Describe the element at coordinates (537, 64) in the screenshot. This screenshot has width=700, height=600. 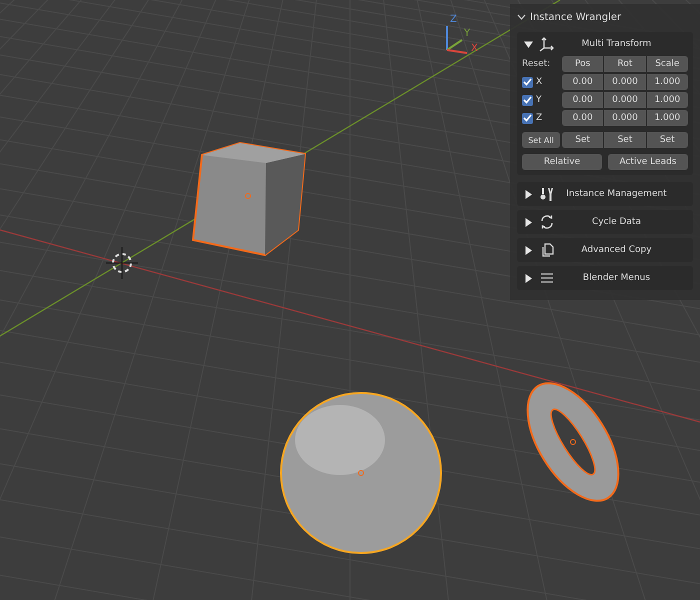
I see `reset-label: Reset:` at that location.